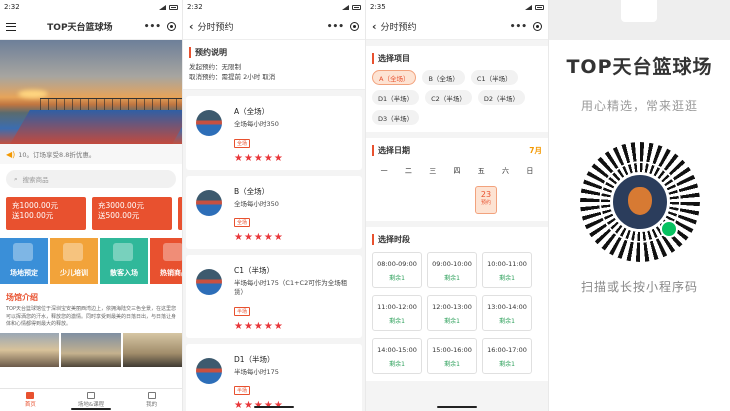  What do you see at coordinates (535, 150) in the screenshot?
I see `month-label: 7月` at bounding box center [535, 150].